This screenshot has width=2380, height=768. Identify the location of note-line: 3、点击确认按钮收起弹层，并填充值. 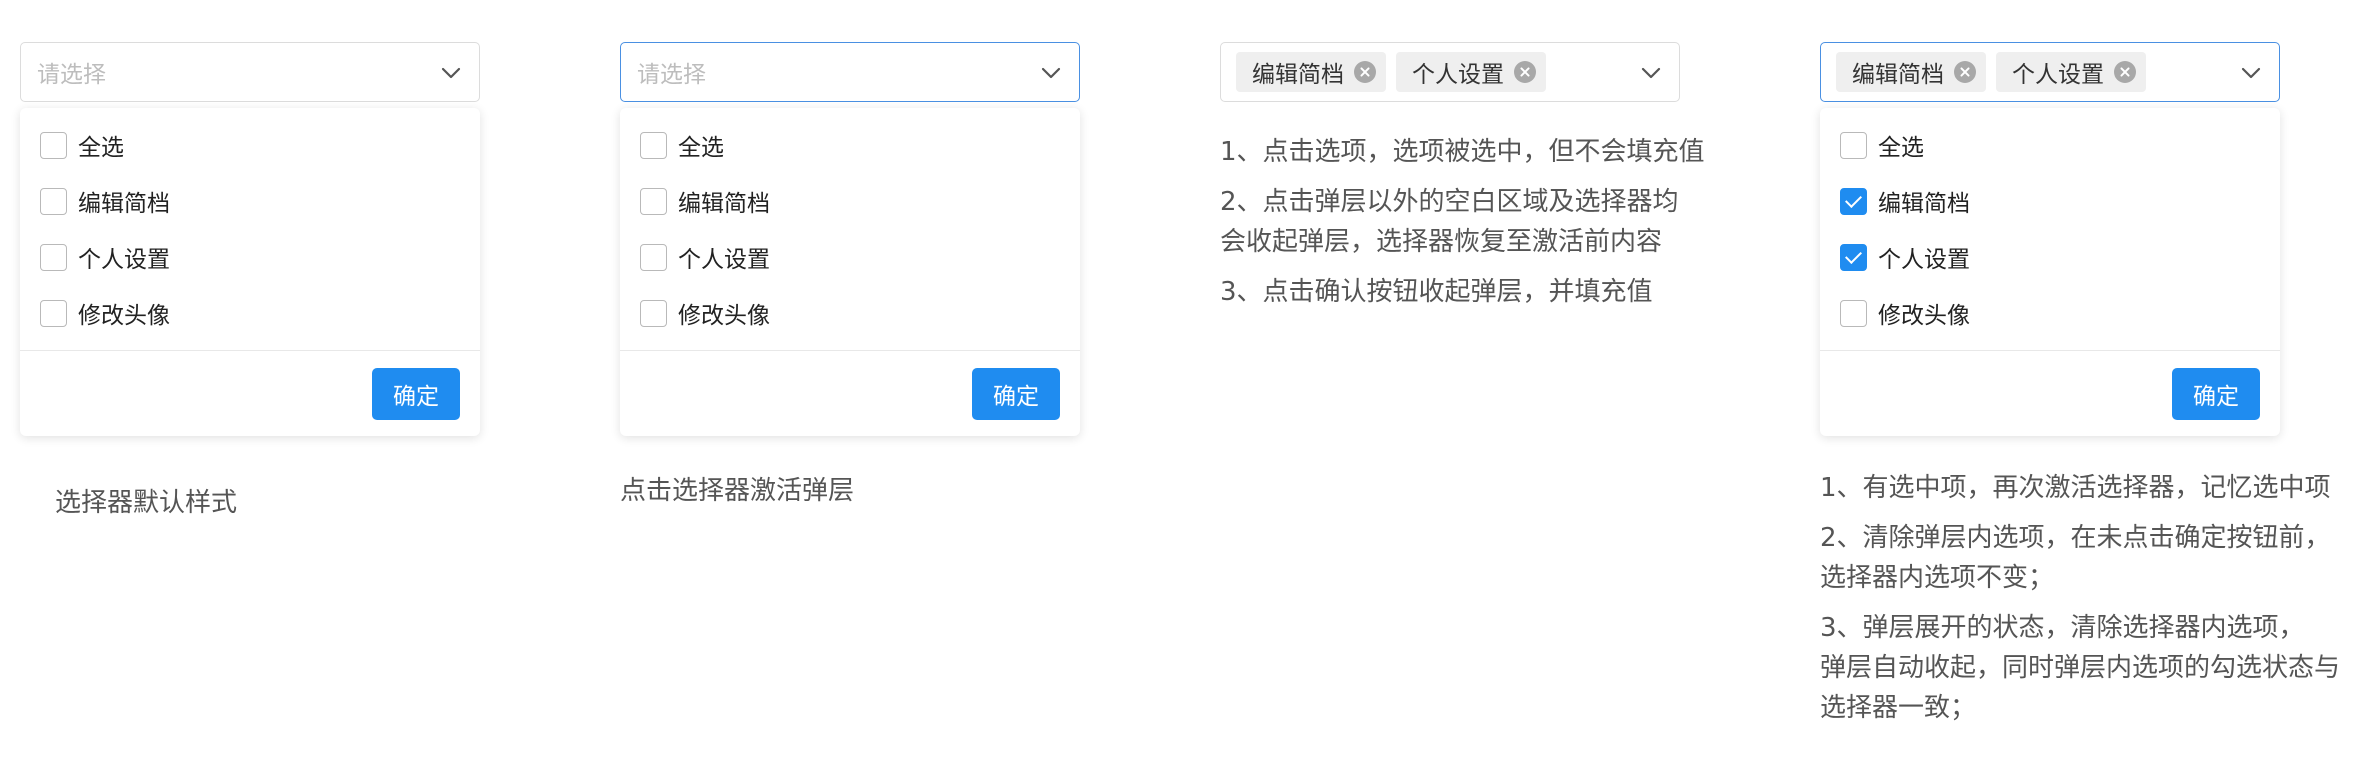
(1436, 292).